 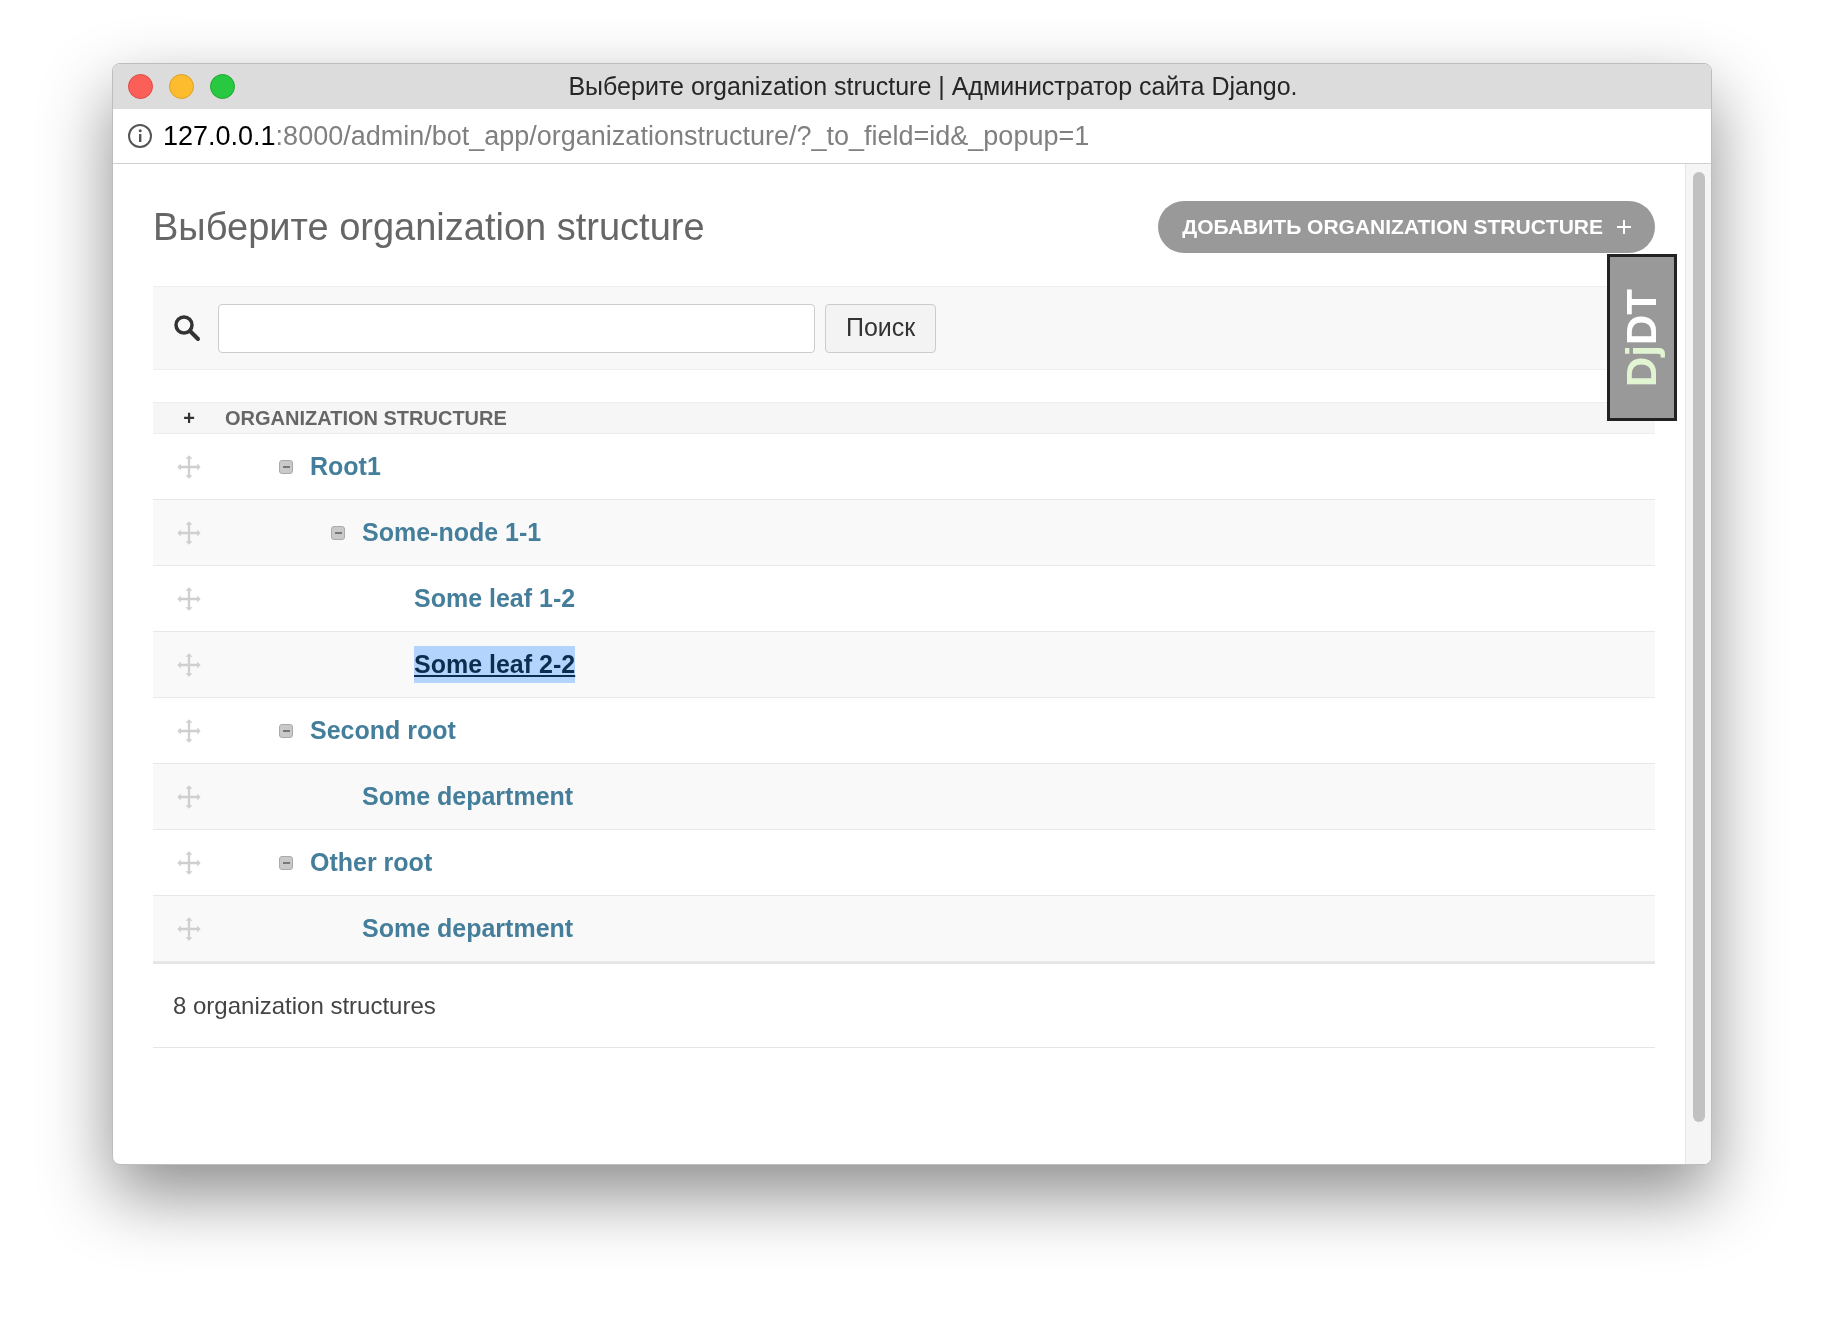 What do you see at coordinates (222, 86) in the screenshot?
I see `zoom-window-button` at bounding box center [222, 86].